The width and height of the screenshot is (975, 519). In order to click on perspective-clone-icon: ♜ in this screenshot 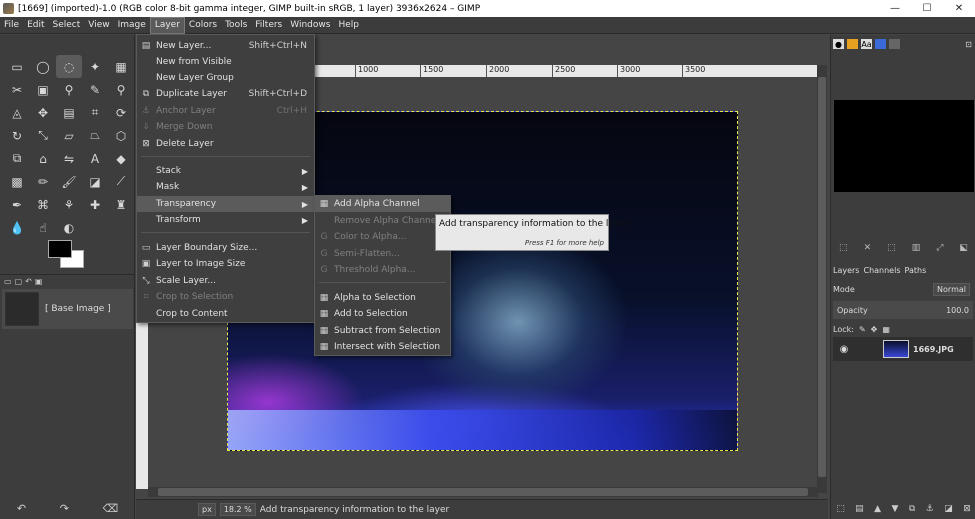, I will do `click(121, 204)`.